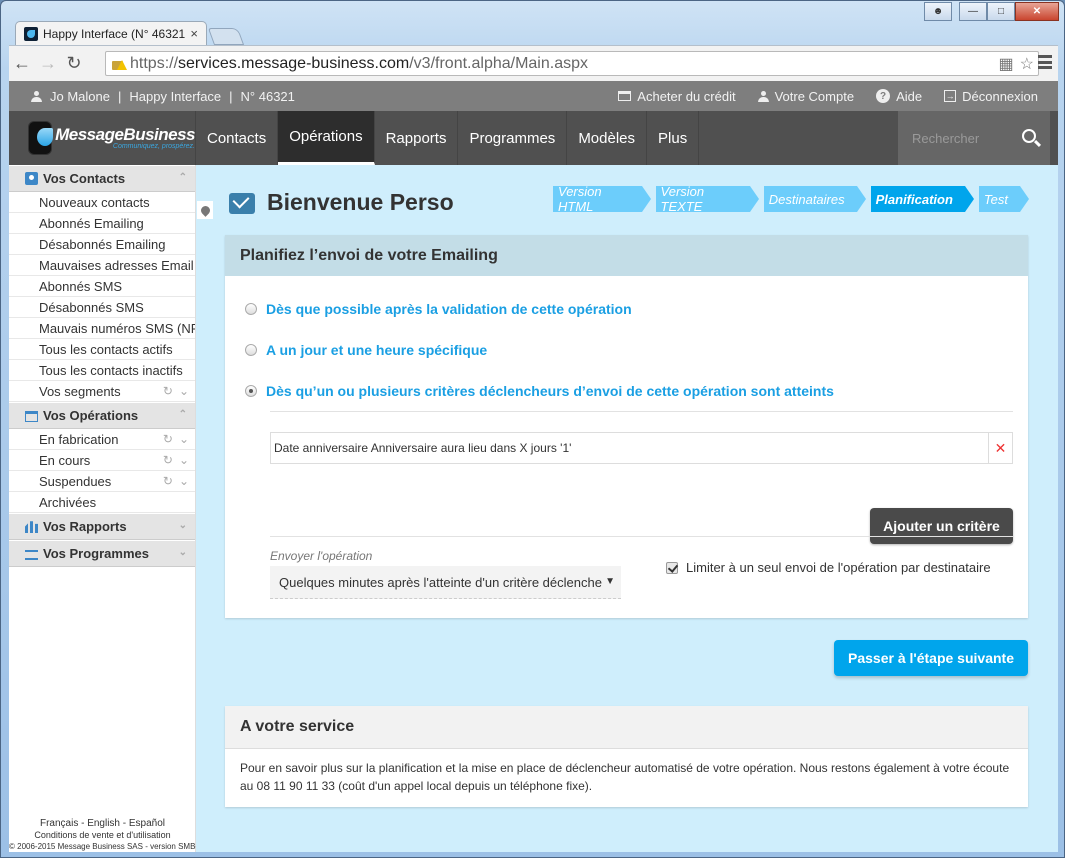  I want to click on section-title: Vos Contacts, so click(84, 178).